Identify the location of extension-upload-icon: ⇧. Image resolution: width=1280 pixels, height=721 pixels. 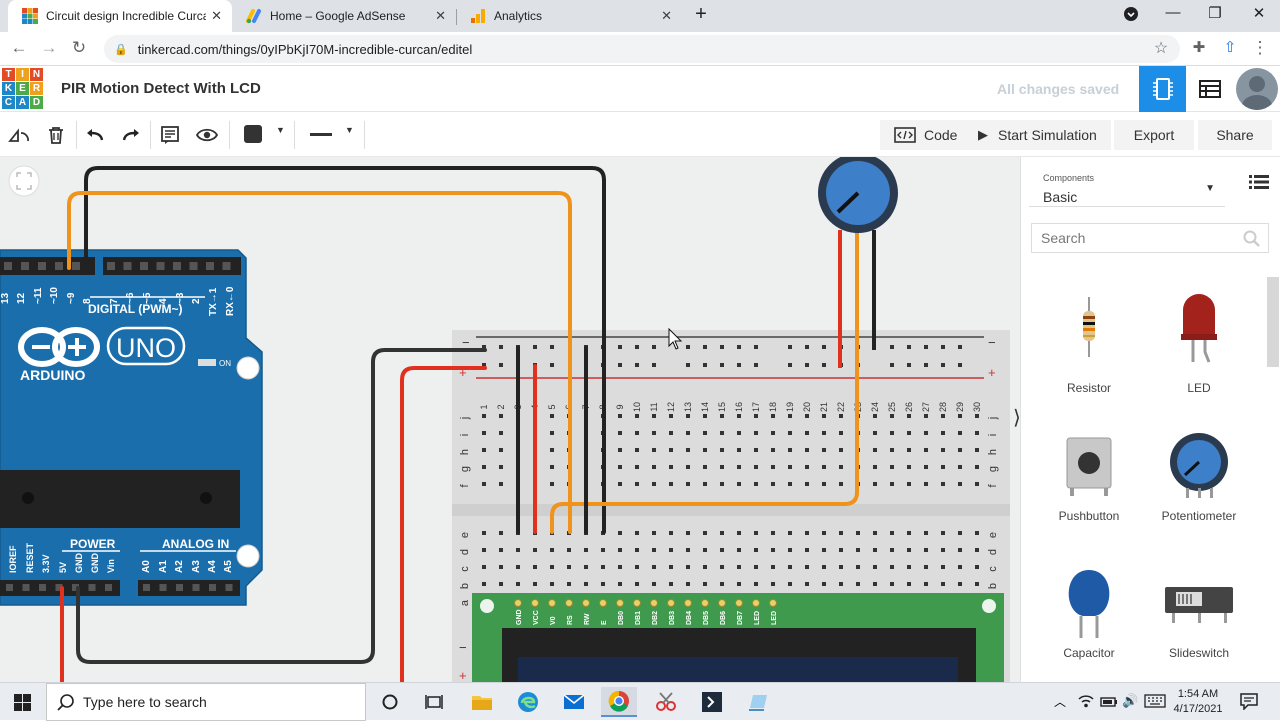
(1230, 47).